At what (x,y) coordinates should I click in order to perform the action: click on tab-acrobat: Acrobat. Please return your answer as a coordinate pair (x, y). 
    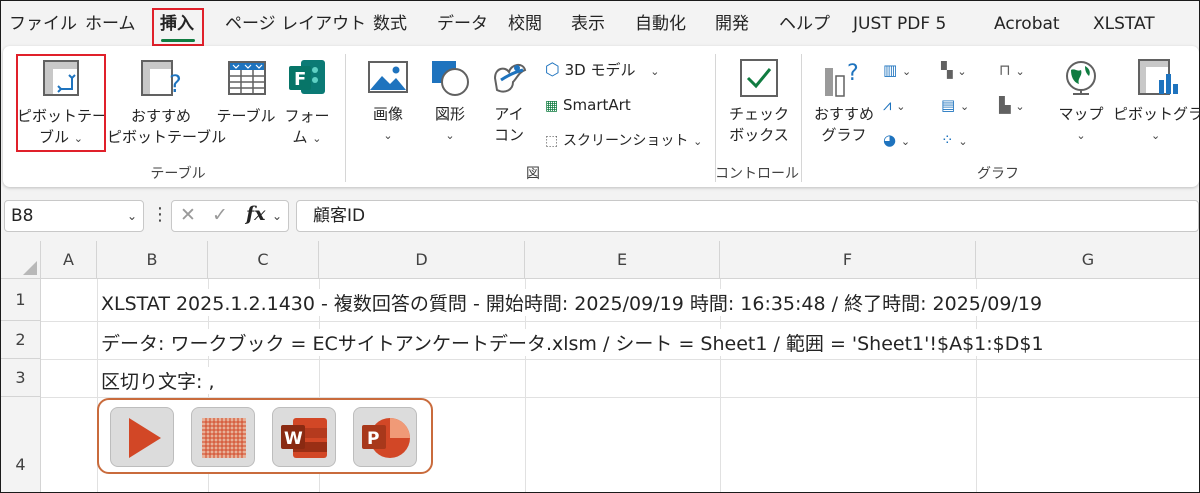
    Looking at the image, I should click on (1027, 24).